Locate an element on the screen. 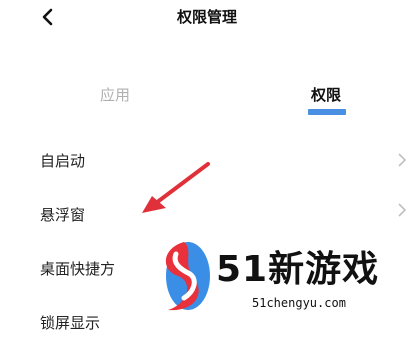 This screenshot has height=338, width=414. site-logo-icon is located at coordinates (187, 276).